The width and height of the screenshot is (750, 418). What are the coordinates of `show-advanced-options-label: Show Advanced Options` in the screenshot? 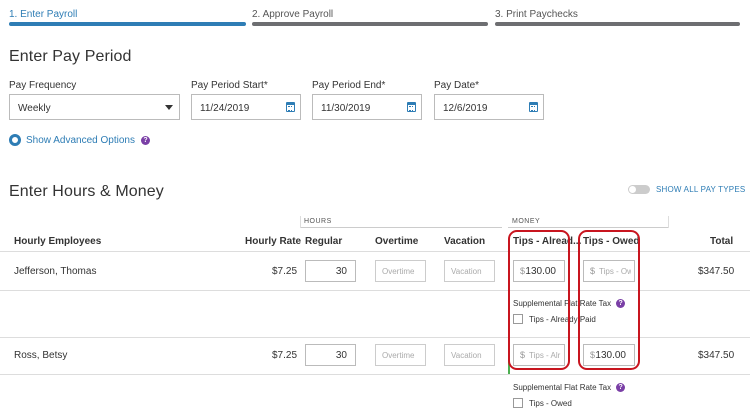 It's located at (80, 140).